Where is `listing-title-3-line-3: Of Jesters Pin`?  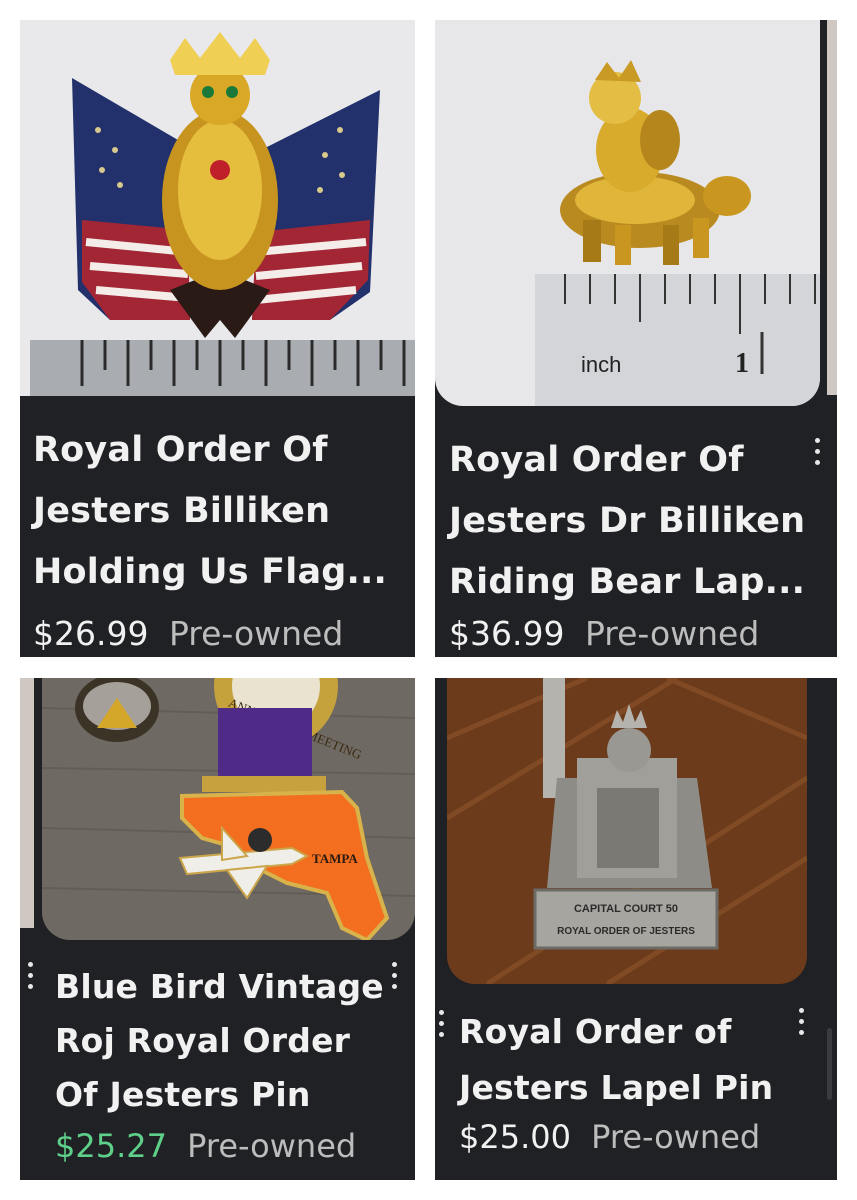
listing-title-3-line-3: Of Jesters Pin is located at coordinates (183, 1094).